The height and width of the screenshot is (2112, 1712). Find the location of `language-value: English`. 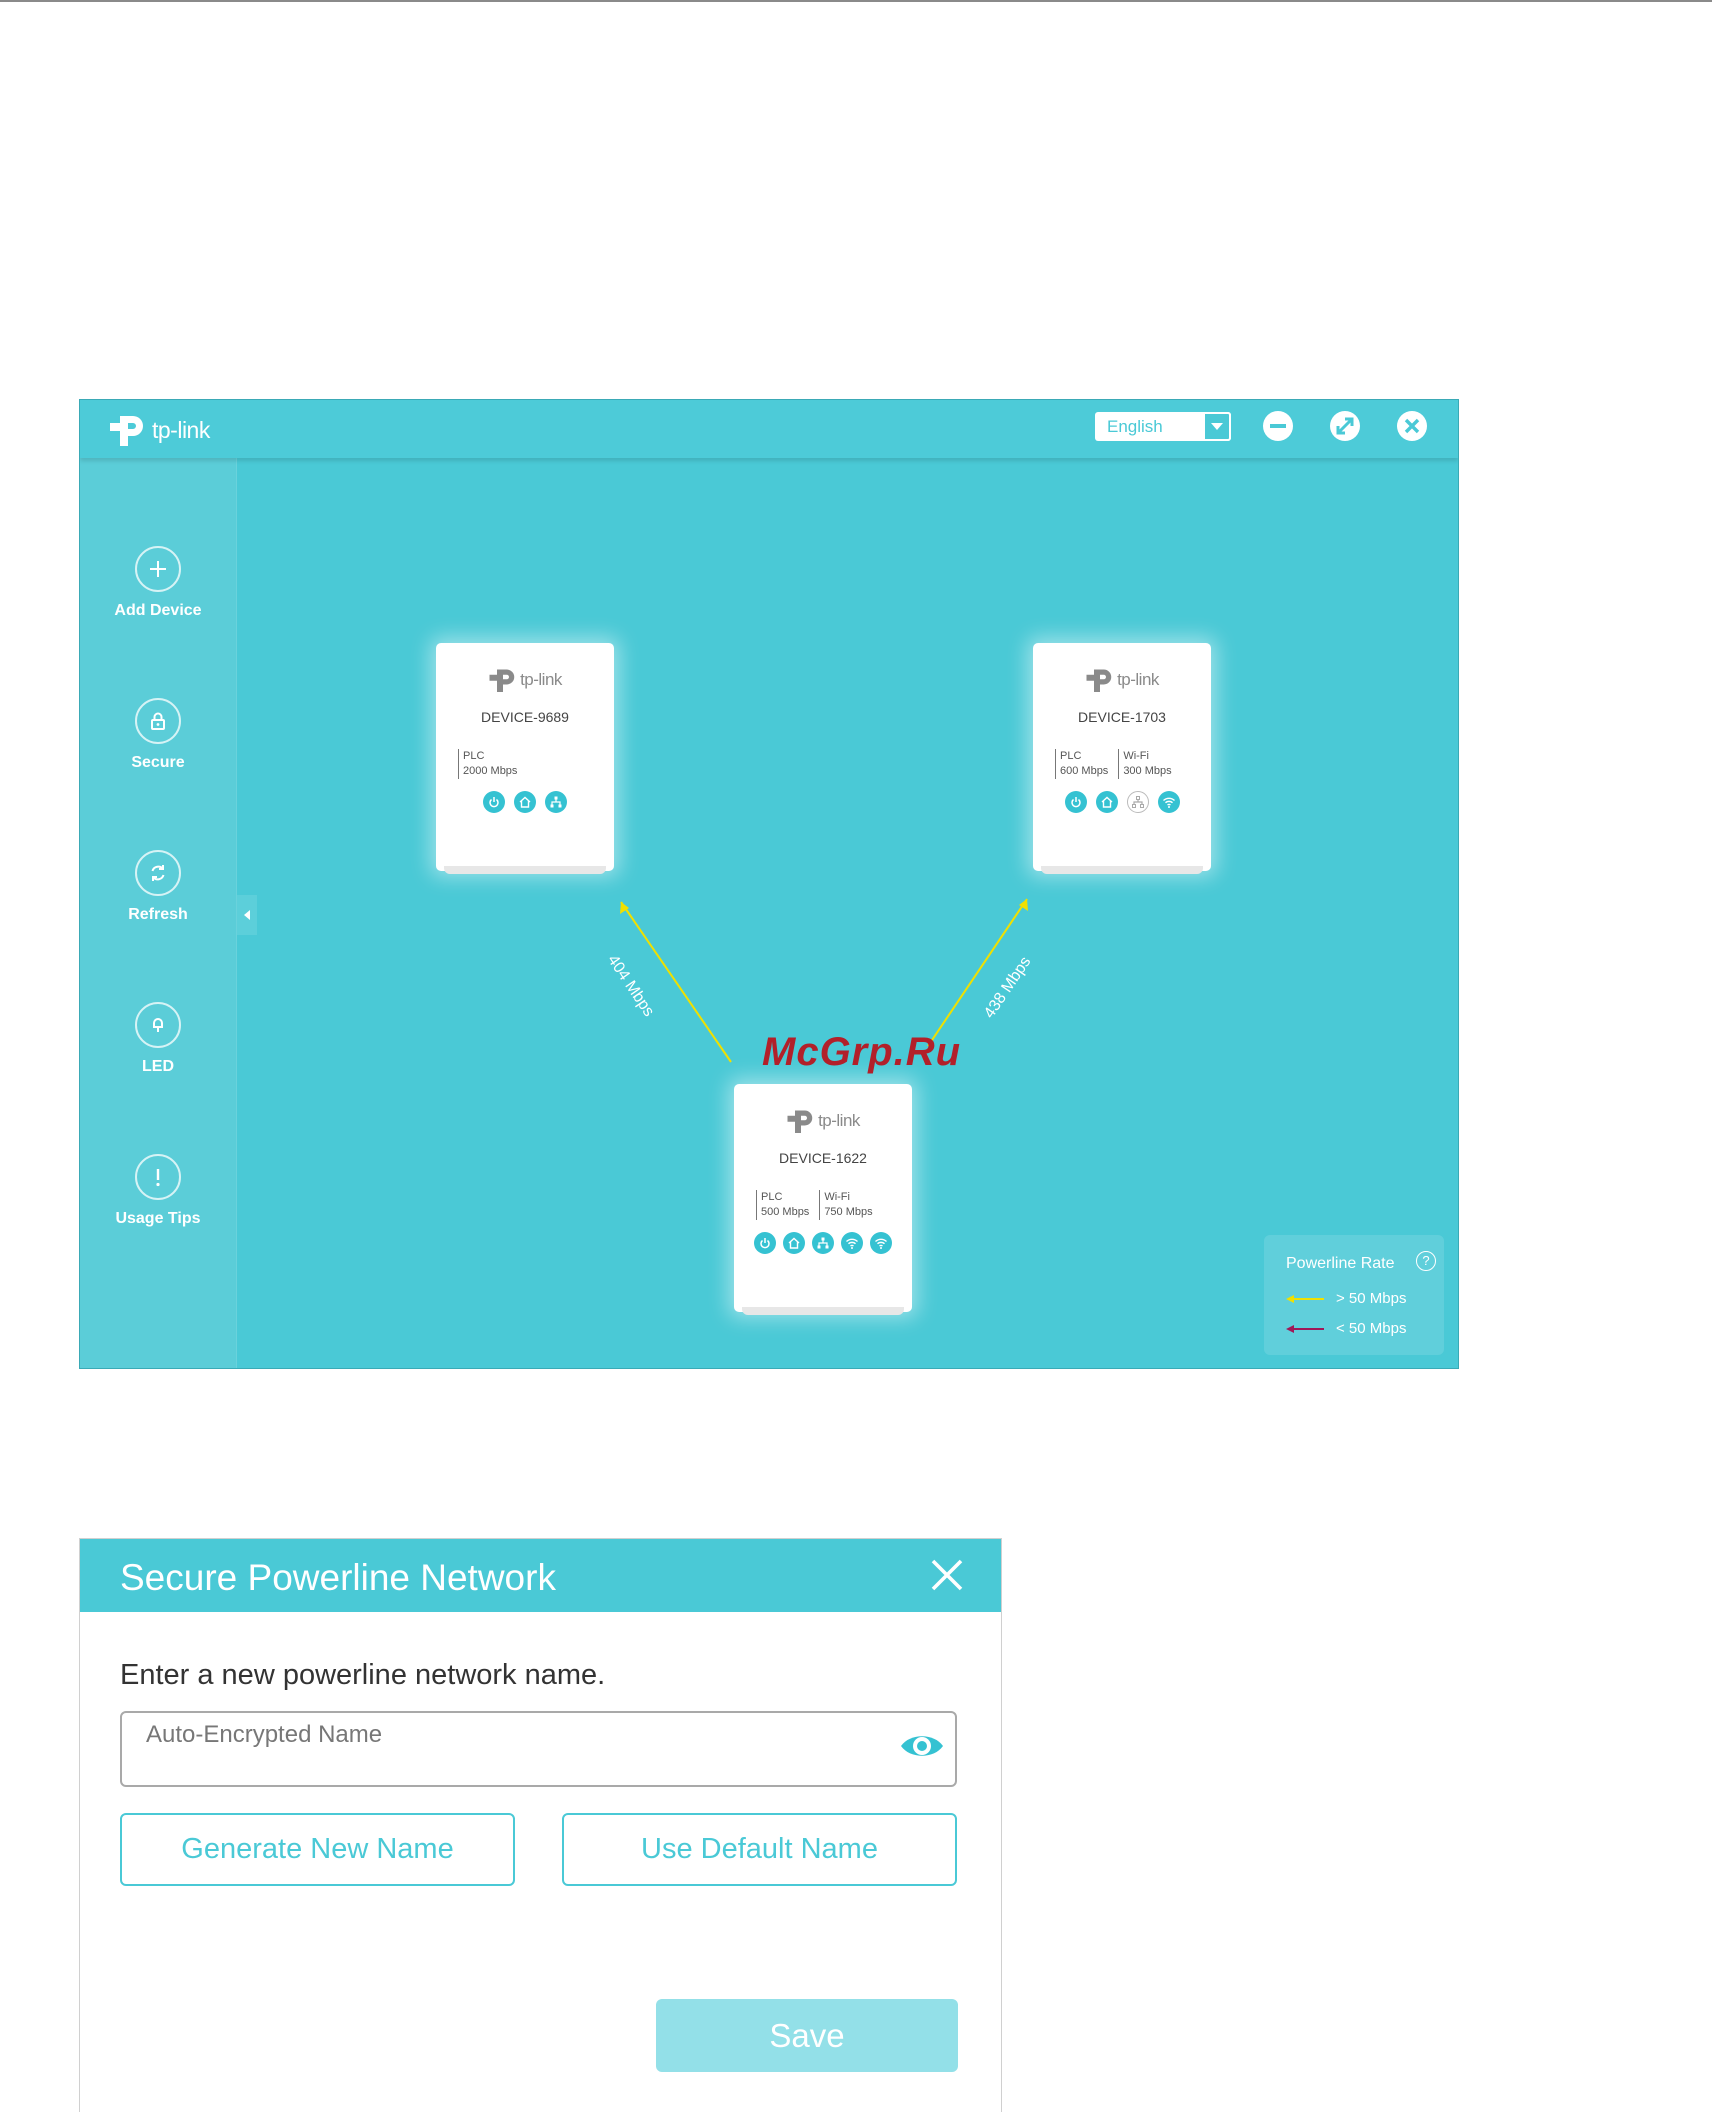

language-value: English is located at coordinates (1135, 426).